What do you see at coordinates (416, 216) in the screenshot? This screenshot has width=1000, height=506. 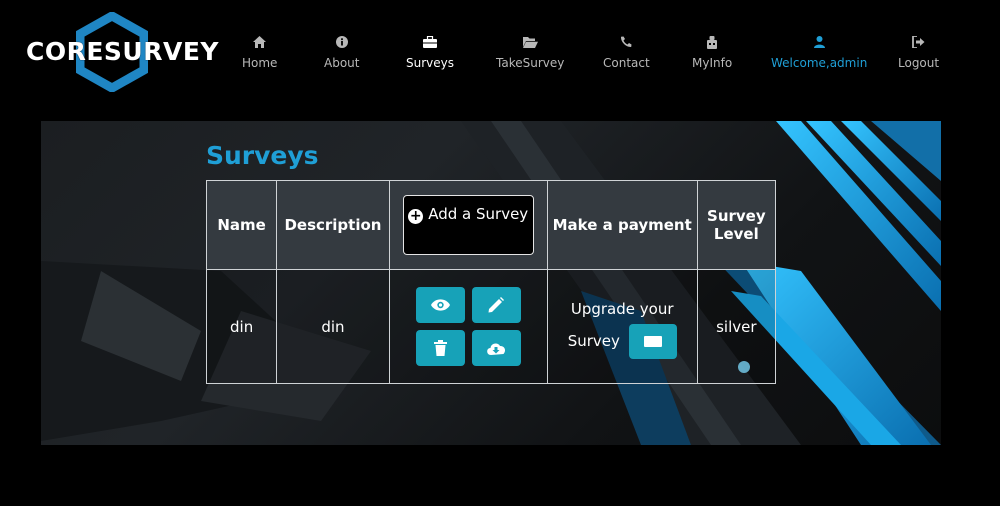 I see `plus-circle-icon: +` at bounding box center [416, 216].